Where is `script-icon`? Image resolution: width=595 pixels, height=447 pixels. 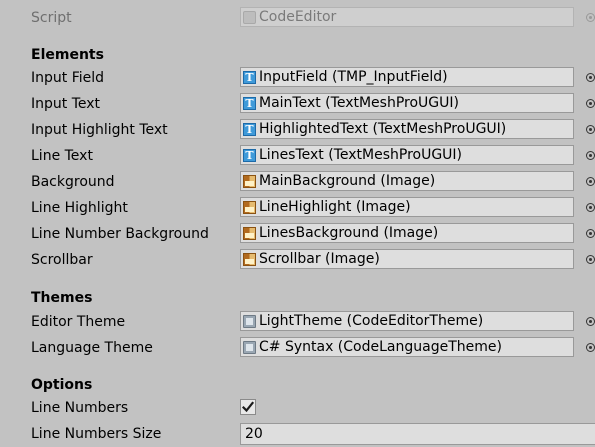
script-icon is located at coordinates (249, 17).